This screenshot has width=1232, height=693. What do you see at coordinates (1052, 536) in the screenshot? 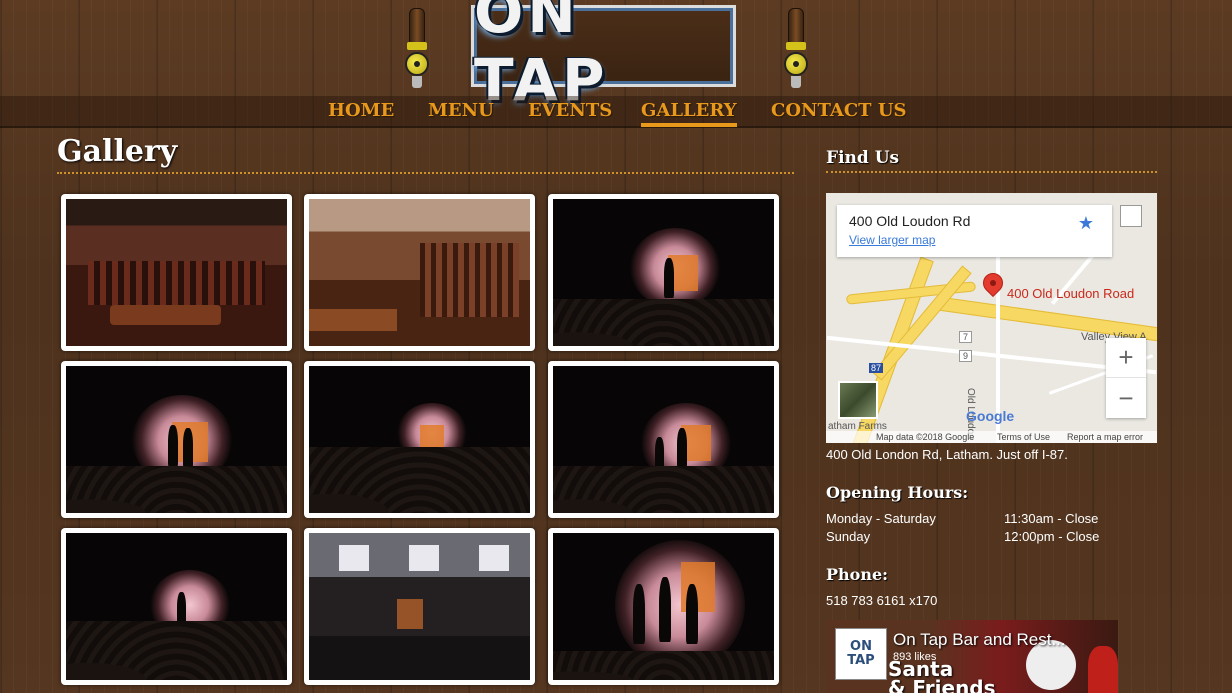
I see `hours-time: 12:00pm - Close` at bounding box center [1052, 536].